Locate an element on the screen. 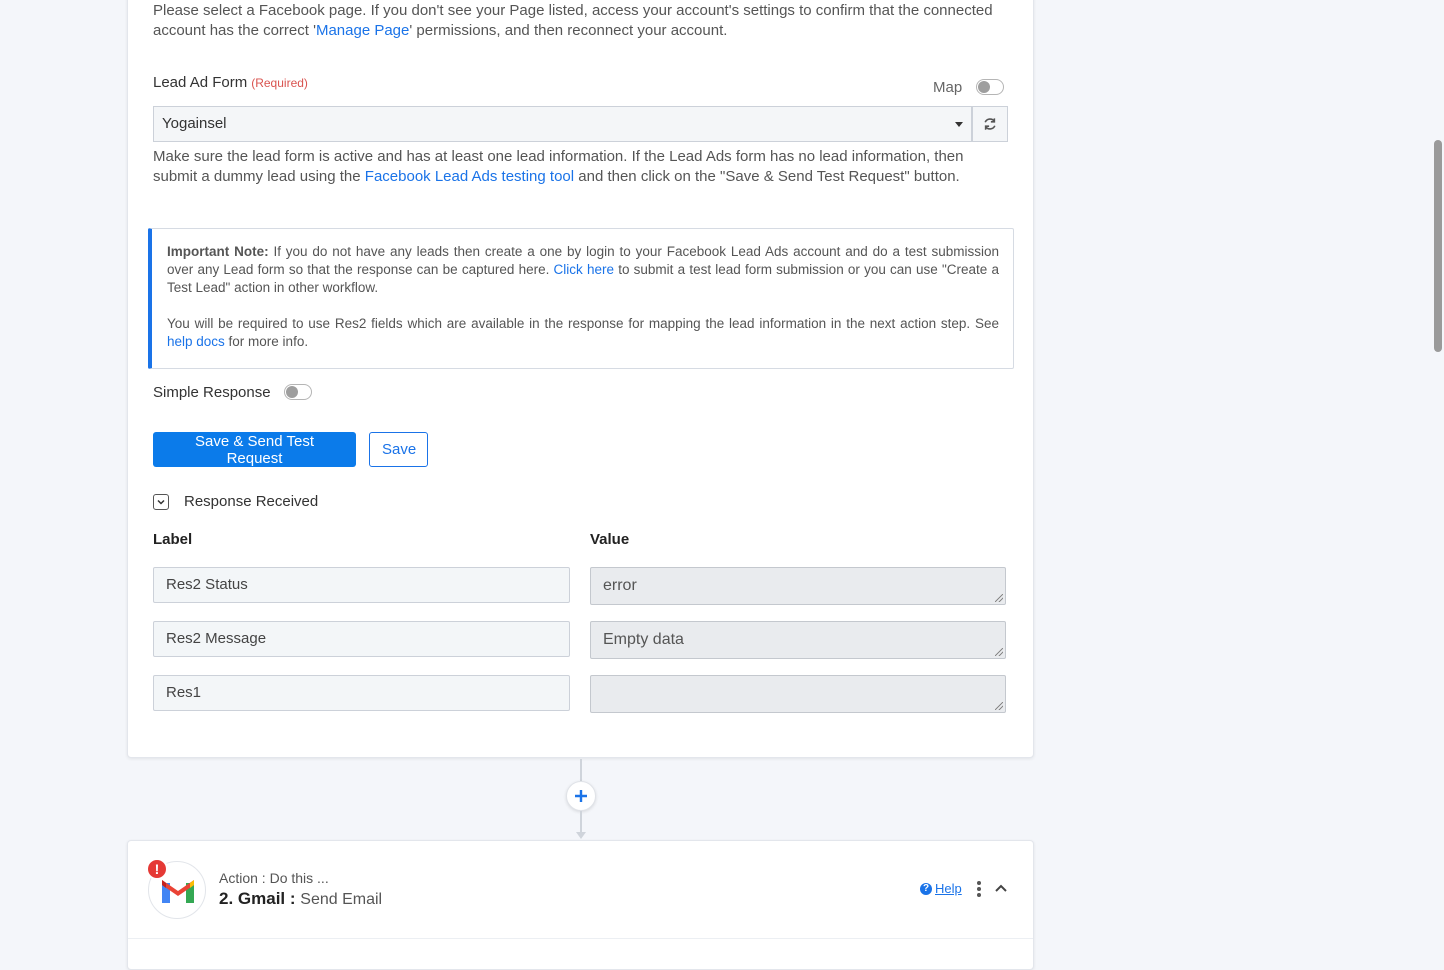  connector-line-bottom is located at coordinates (581, 822).